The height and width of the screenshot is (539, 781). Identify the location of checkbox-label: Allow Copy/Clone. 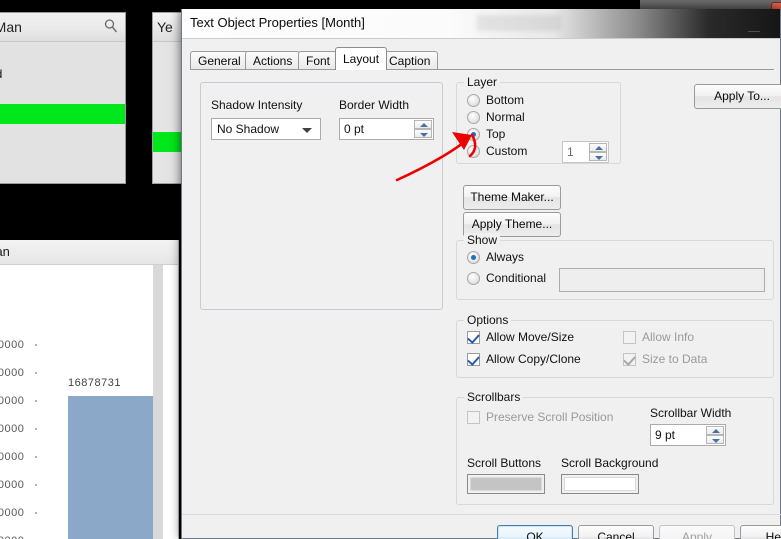
(533, 359).